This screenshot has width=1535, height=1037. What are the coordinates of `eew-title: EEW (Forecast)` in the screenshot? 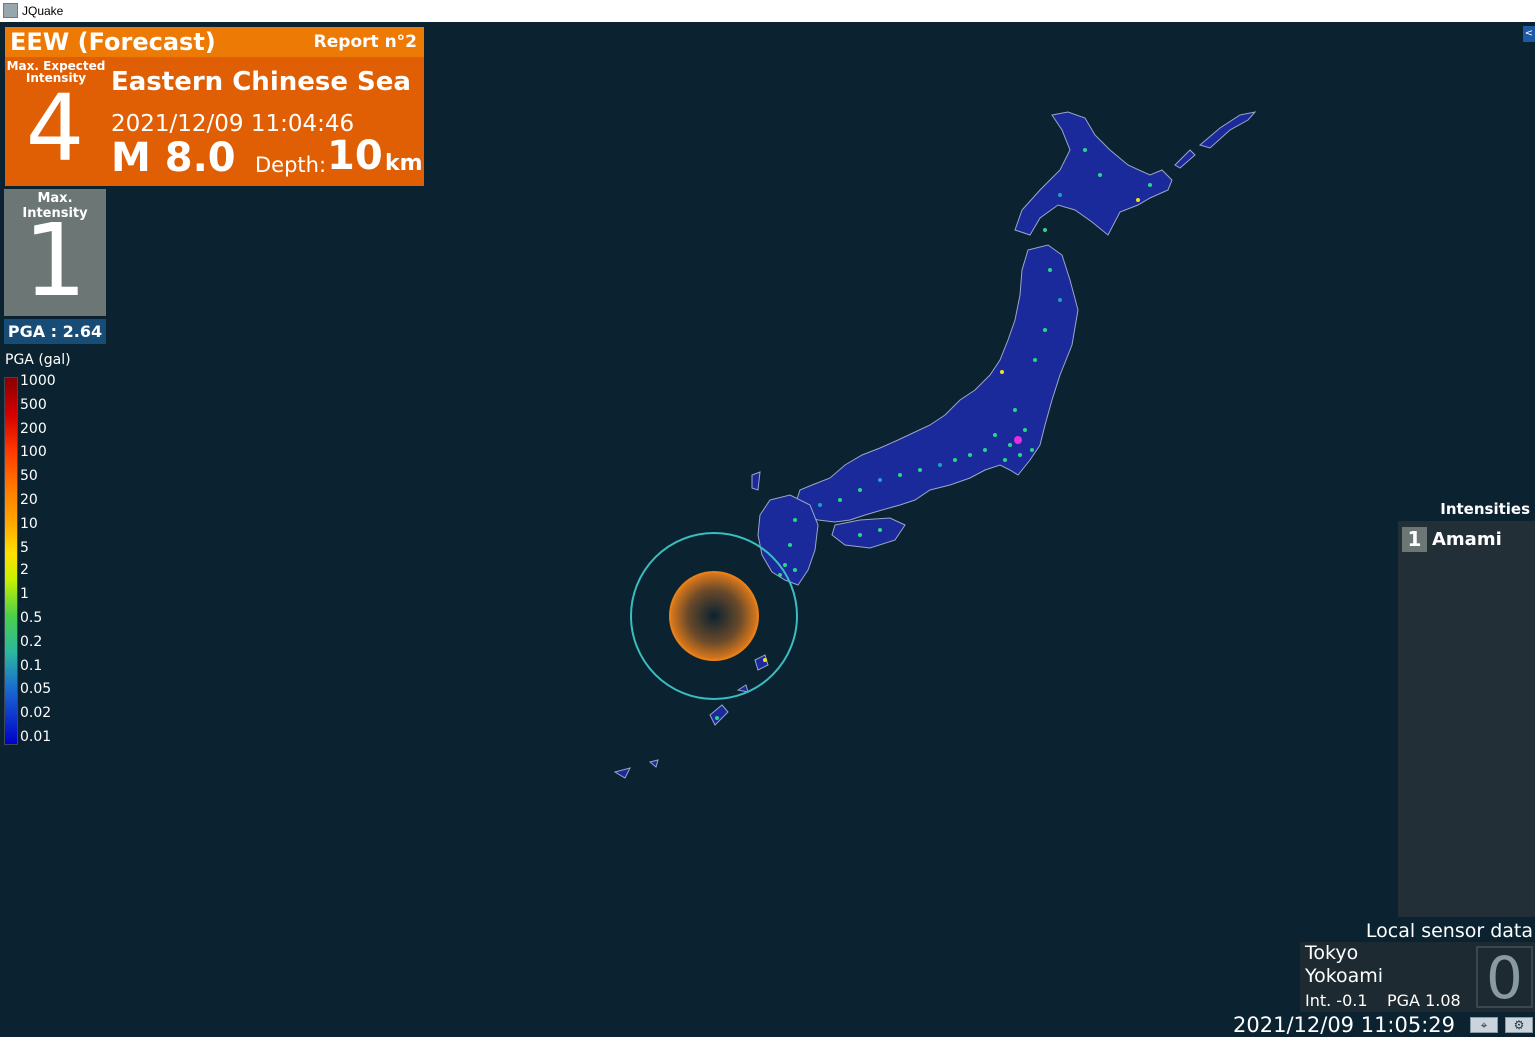 It's located at (113, 42).